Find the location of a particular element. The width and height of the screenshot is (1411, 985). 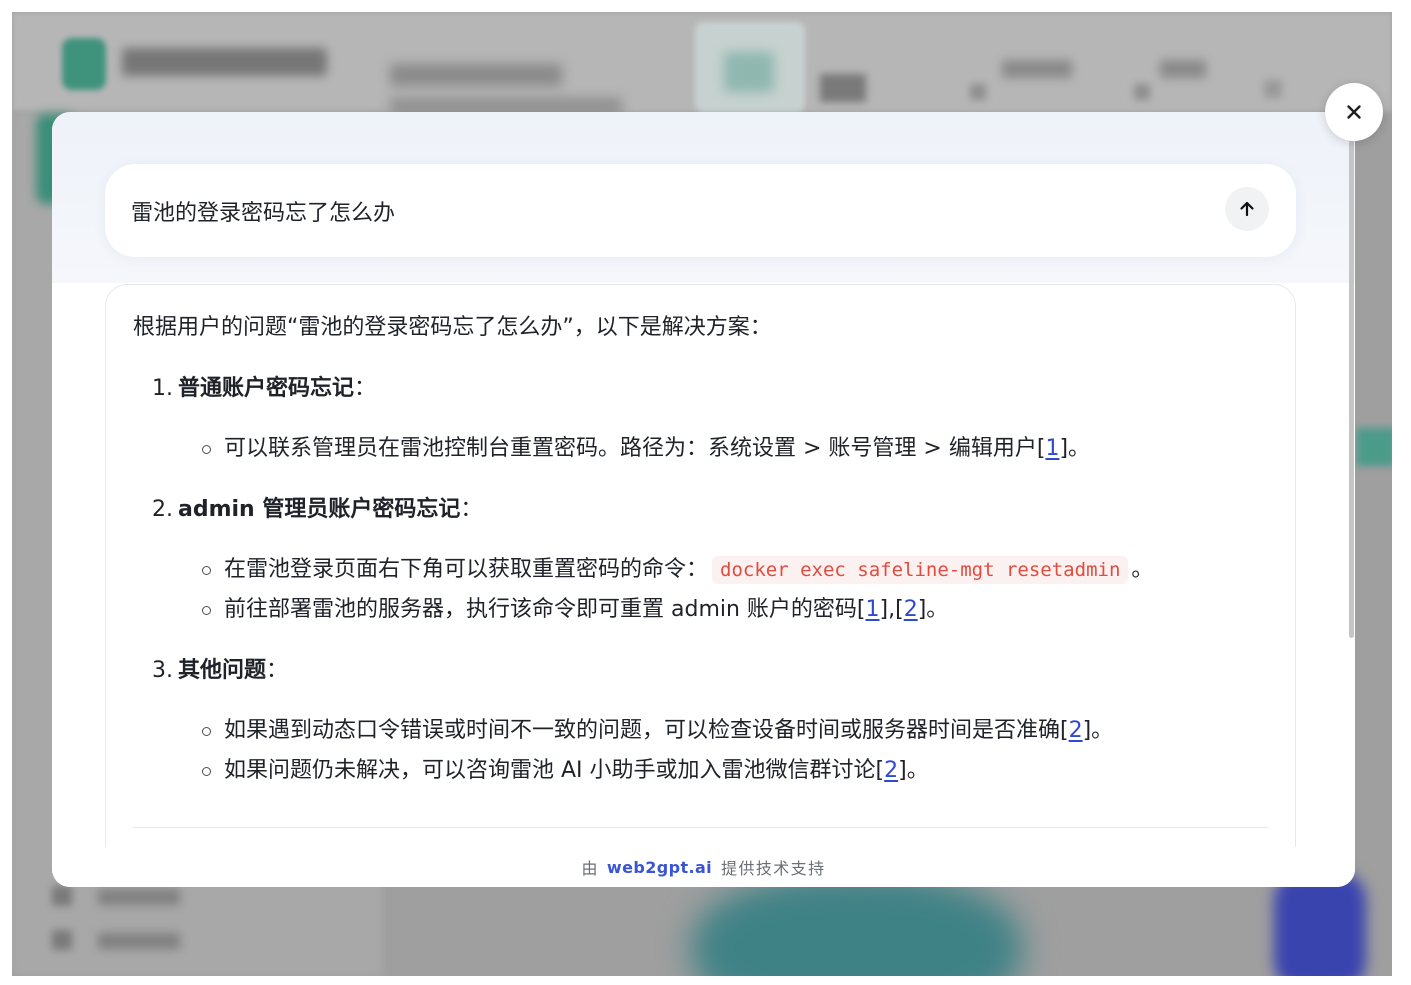

section-number: 2. is located at coordinates (162, 509).